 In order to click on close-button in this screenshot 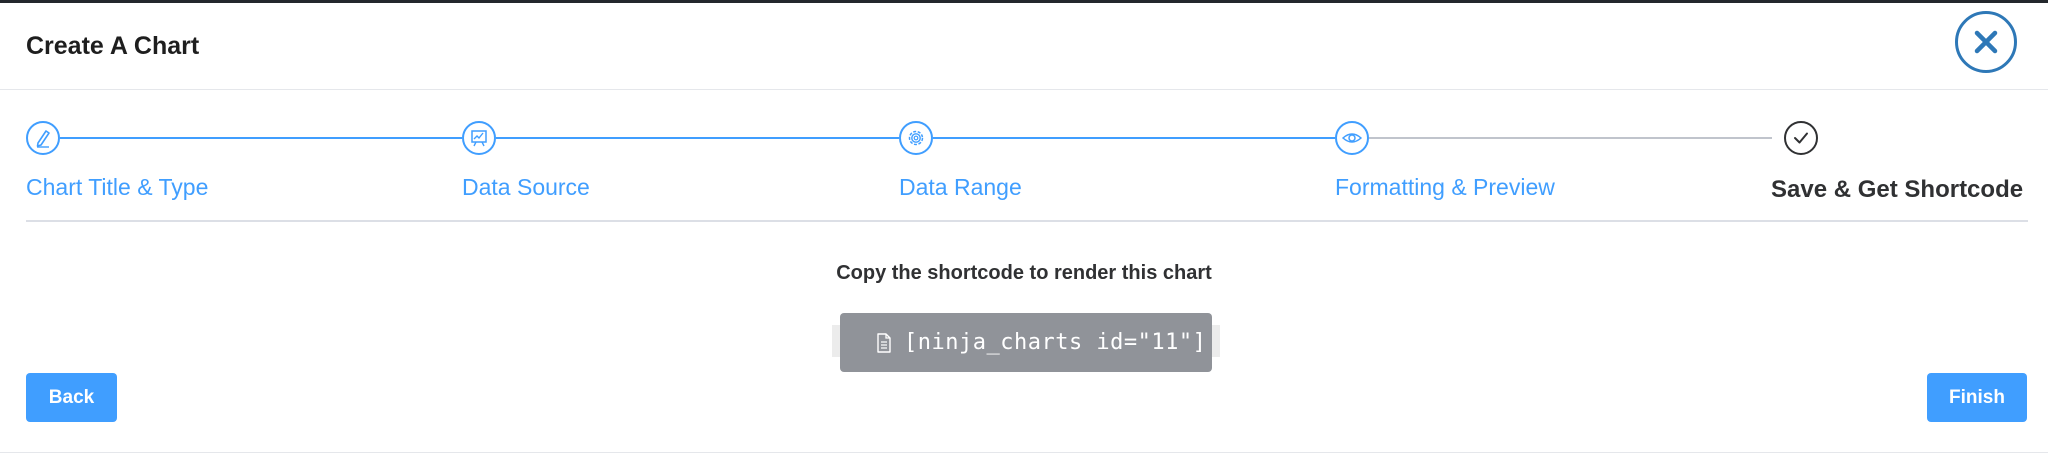, I will do `click(1986, 42)`.